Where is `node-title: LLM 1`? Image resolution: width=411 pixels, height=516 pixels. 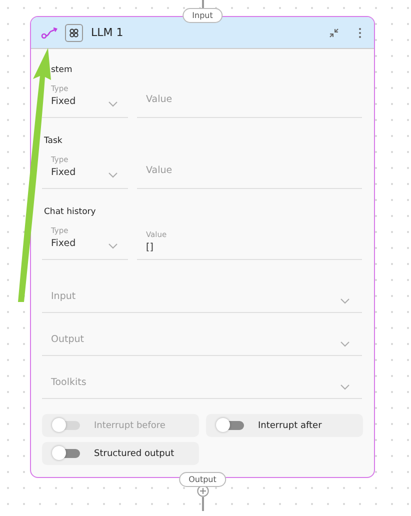
node-title: LLM 1 is located at coordinates (107, 32).